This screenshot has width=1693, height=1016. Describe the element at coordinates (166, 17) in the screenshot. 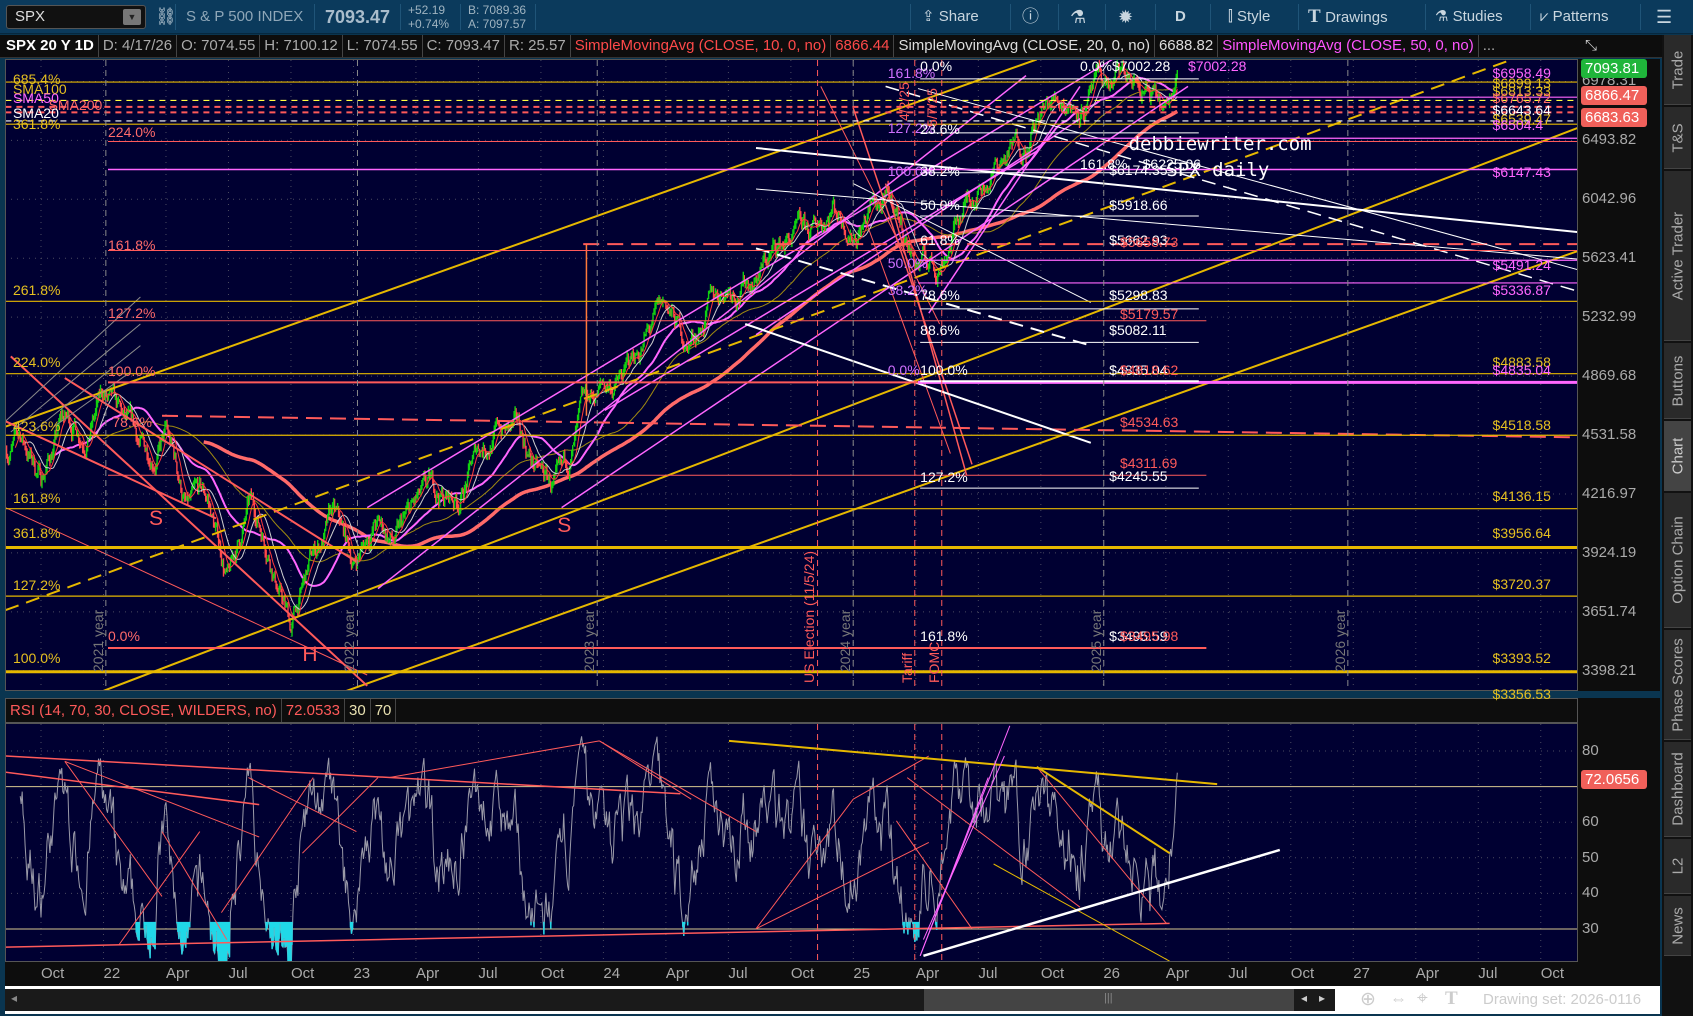

I see `link-icon: ⛓` at that location.